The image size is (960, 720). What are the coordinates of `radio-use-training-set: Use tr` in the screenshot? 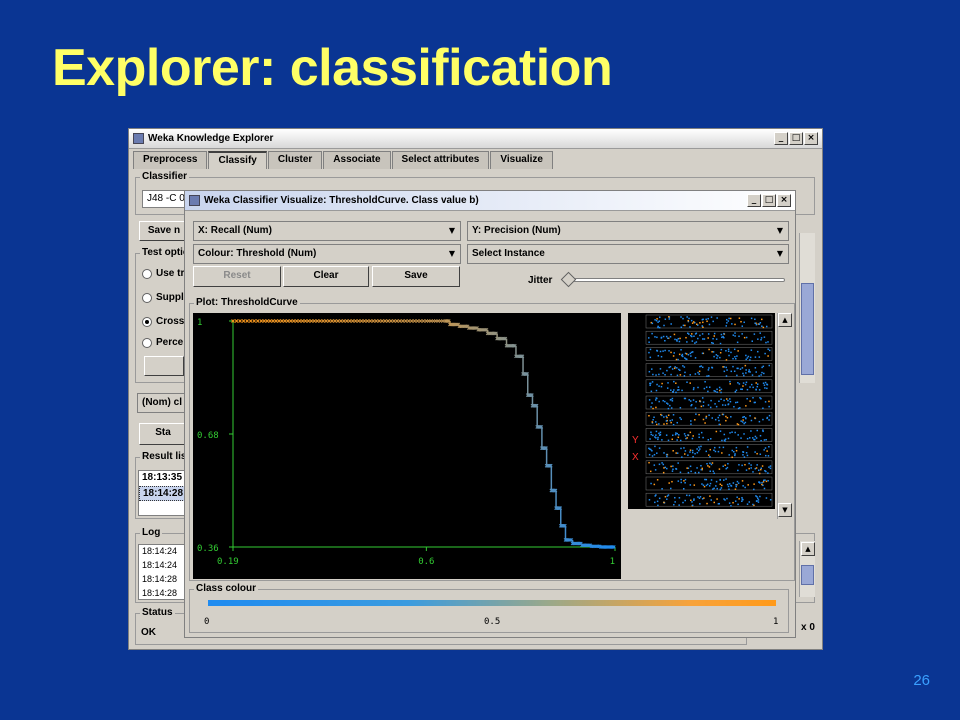 It's located at (164, 273).